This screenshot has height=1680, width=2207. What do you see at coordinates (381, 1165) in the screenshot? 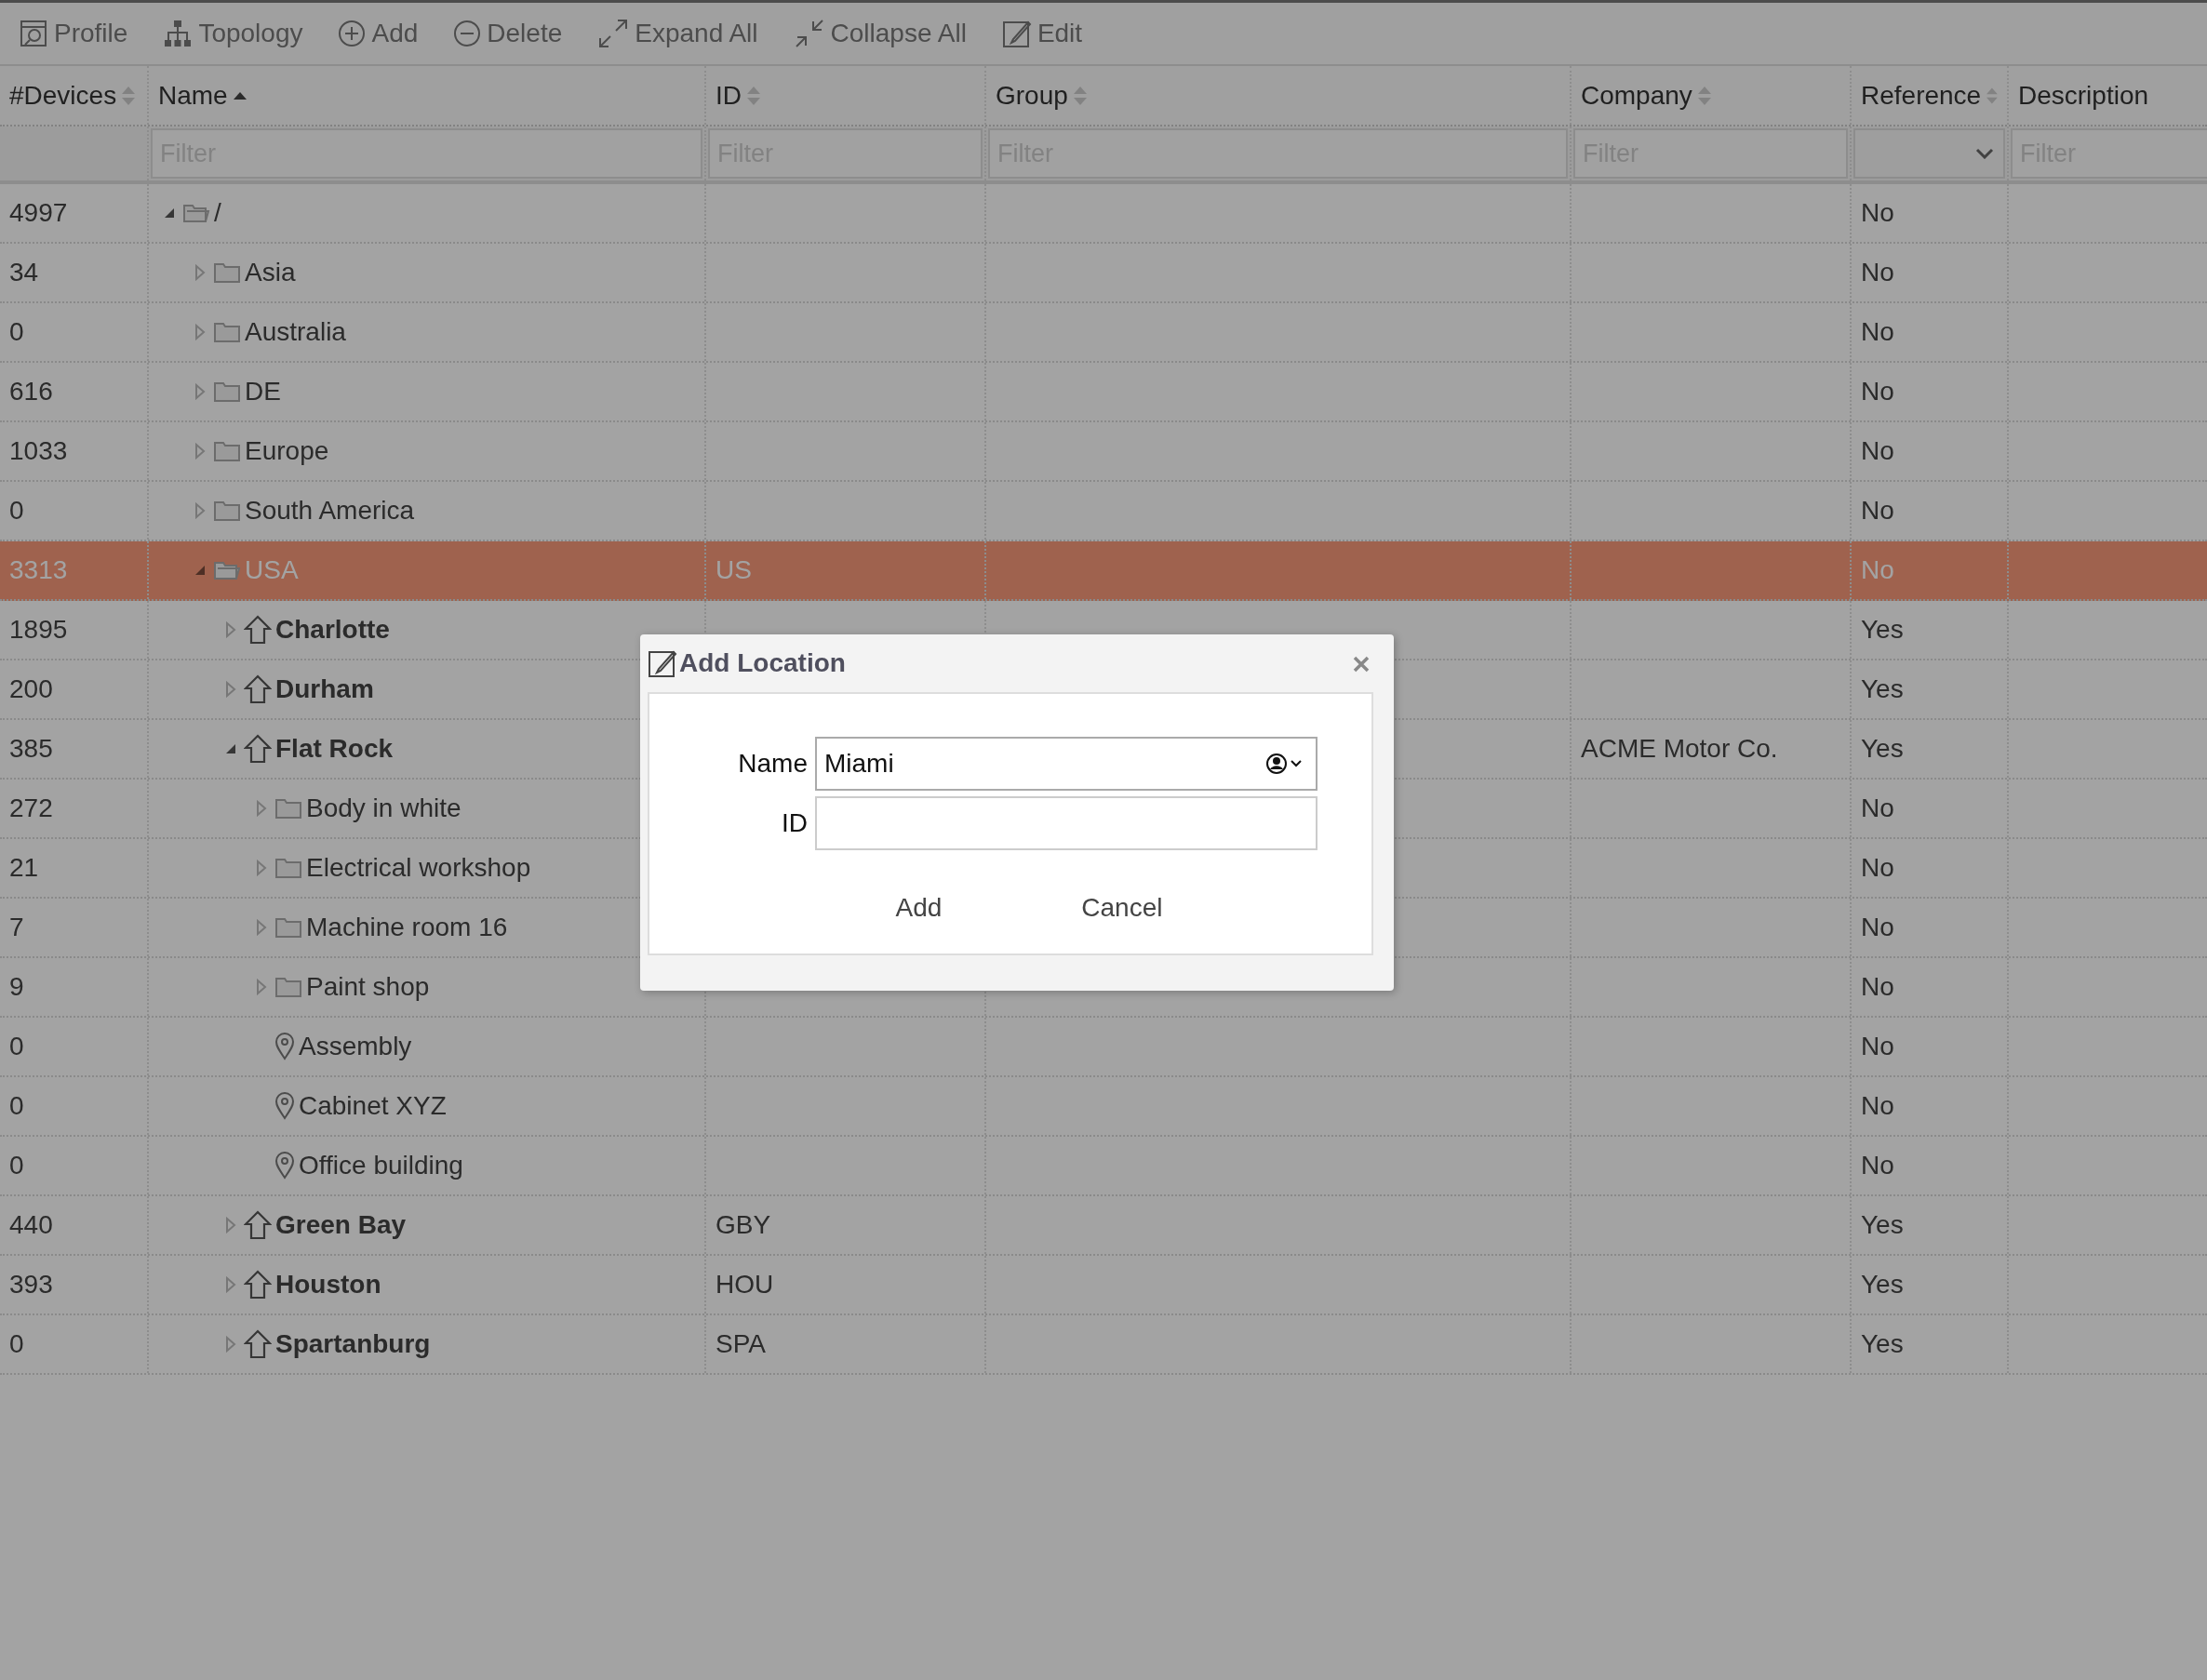
I see `tree-label: Office building` at bounding box center [381, 1165].